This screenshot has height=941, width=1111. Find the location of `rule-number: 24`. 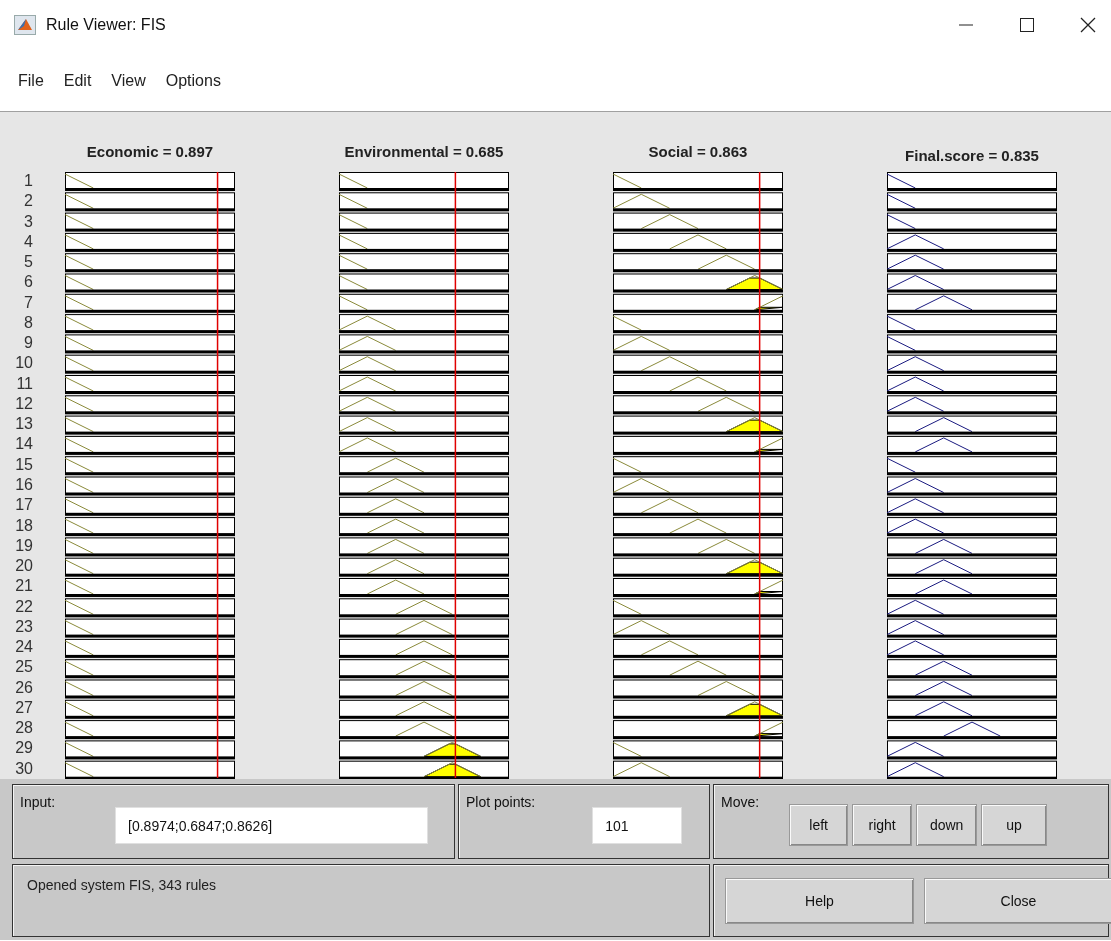

rule-number: 24 is located at coordinates (24, 648).